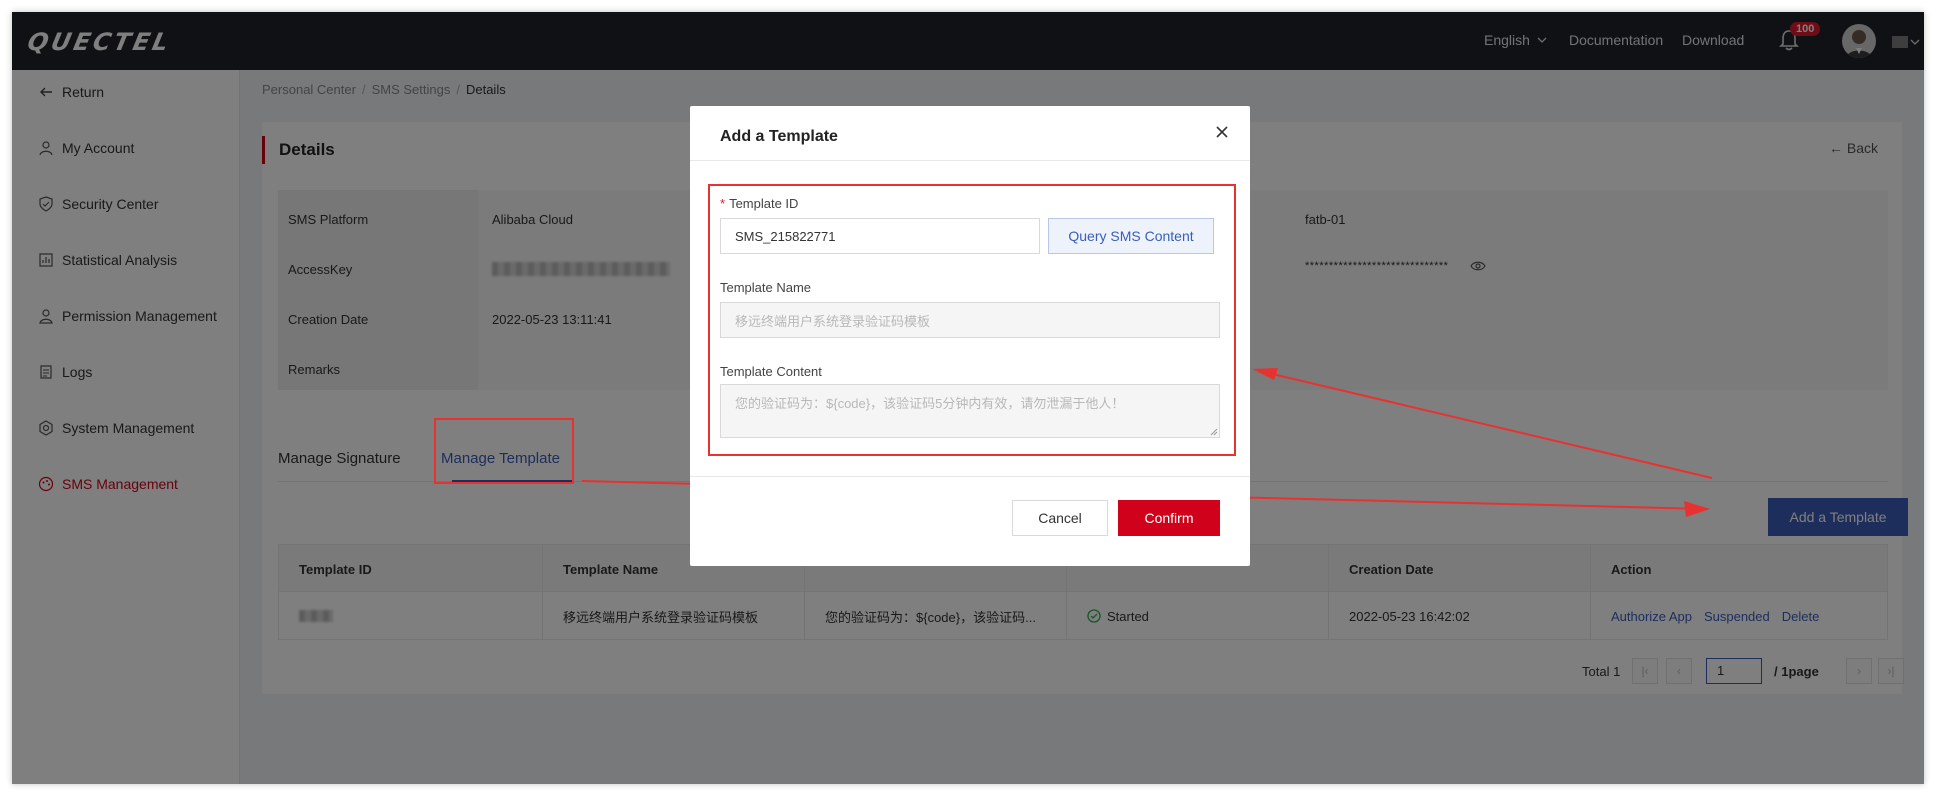  What do you see at coordinates (504, 451) in the screenshot?
I see `annotation-box` at bounding box center [504, 451].